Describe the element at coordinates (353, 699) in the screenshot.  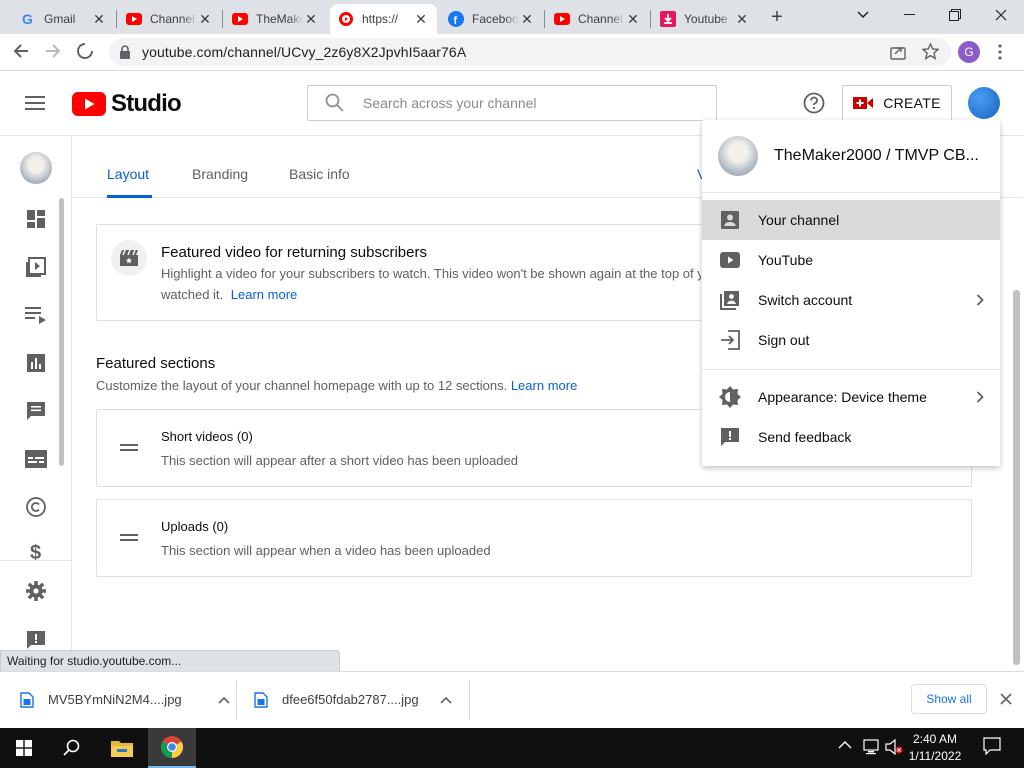
I see `download-item: dfee6f50fdab2787....jpg` at that location.